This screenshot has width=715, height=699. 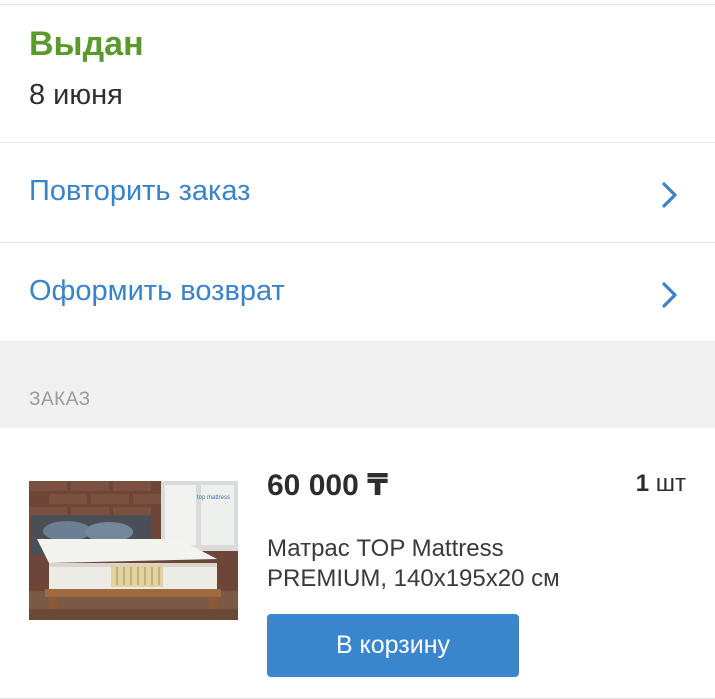 I want to click on order-status: Выдан, so click(x=86, y=44).